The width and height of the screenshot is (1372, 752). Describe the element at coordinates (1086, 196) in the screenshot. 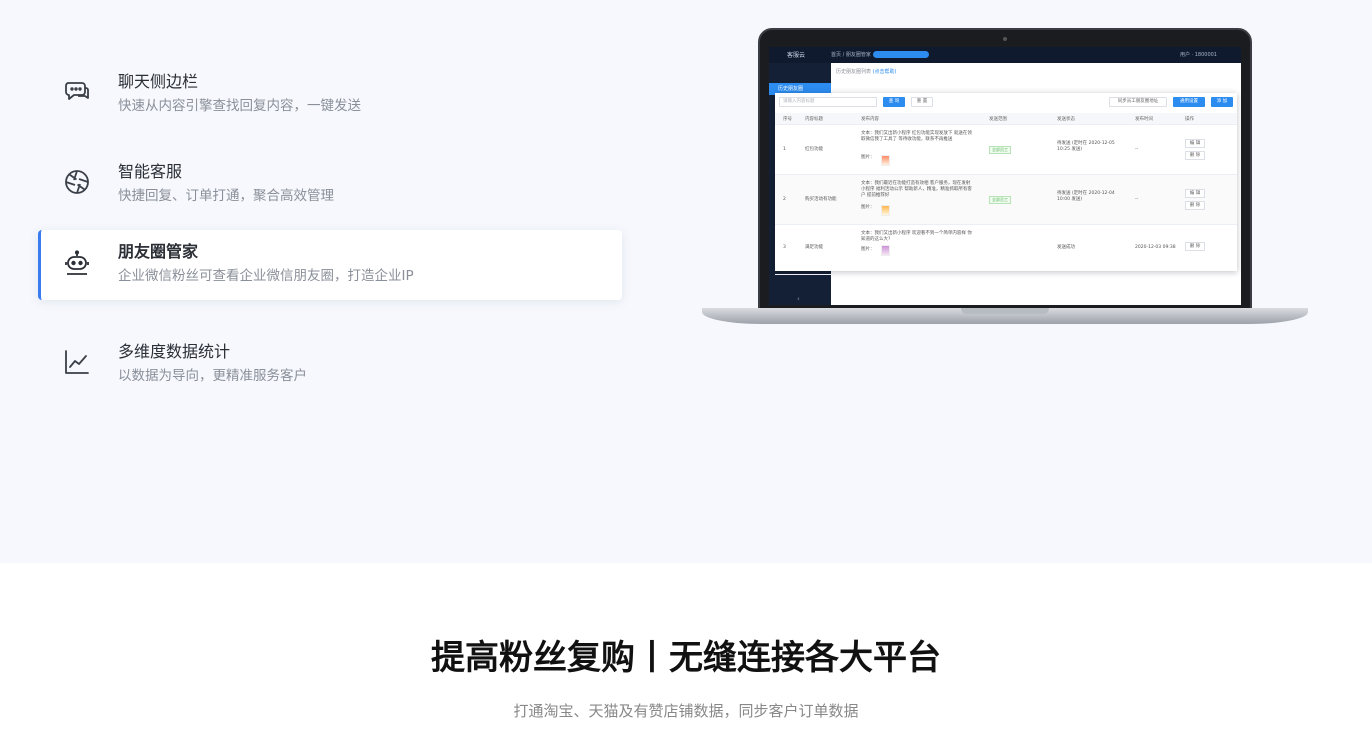

I see `row-status: 待发送 (定时在 2020-12-04 10:00 发送)` at that location.